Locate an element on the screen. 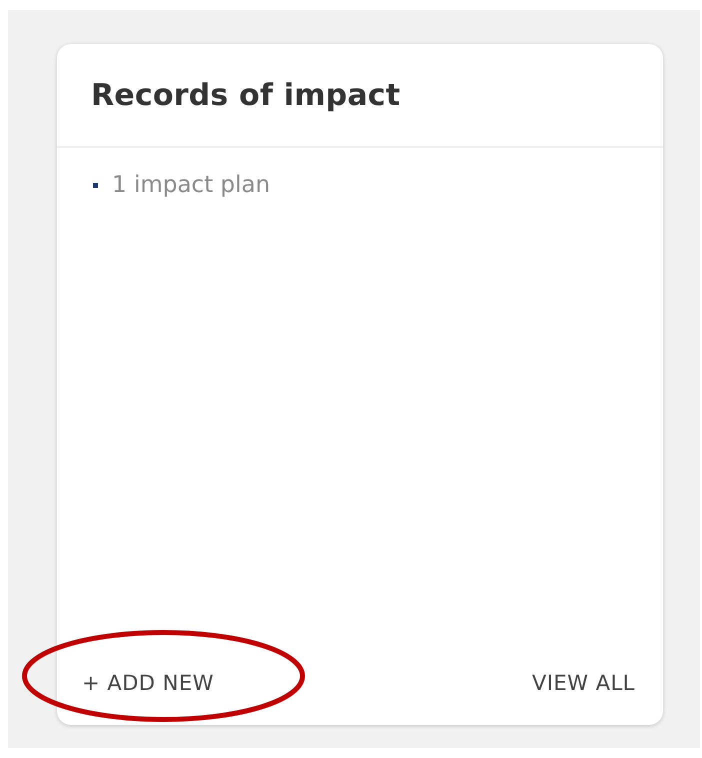  record-item: 1 impact plan is located at coordinates (191, 185).